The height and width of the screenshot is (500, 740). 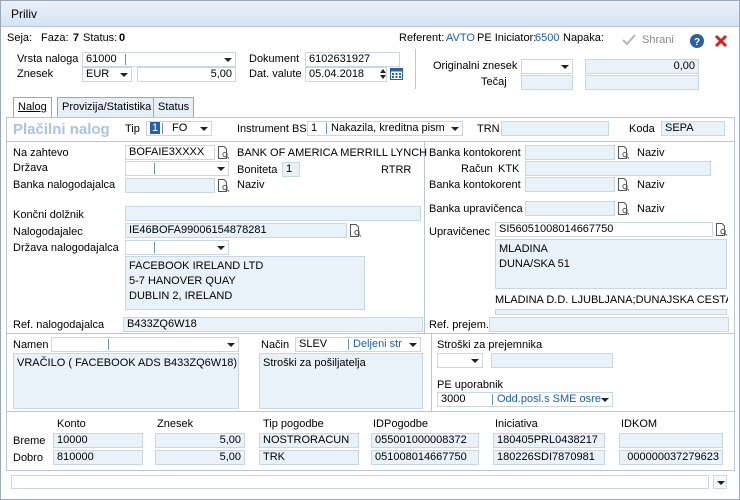 What do you see at coordinates (425, 440) in the screenshot?
I see `breme-idpogodbe-field: 055001000008372` at bounding box center [425, 440].